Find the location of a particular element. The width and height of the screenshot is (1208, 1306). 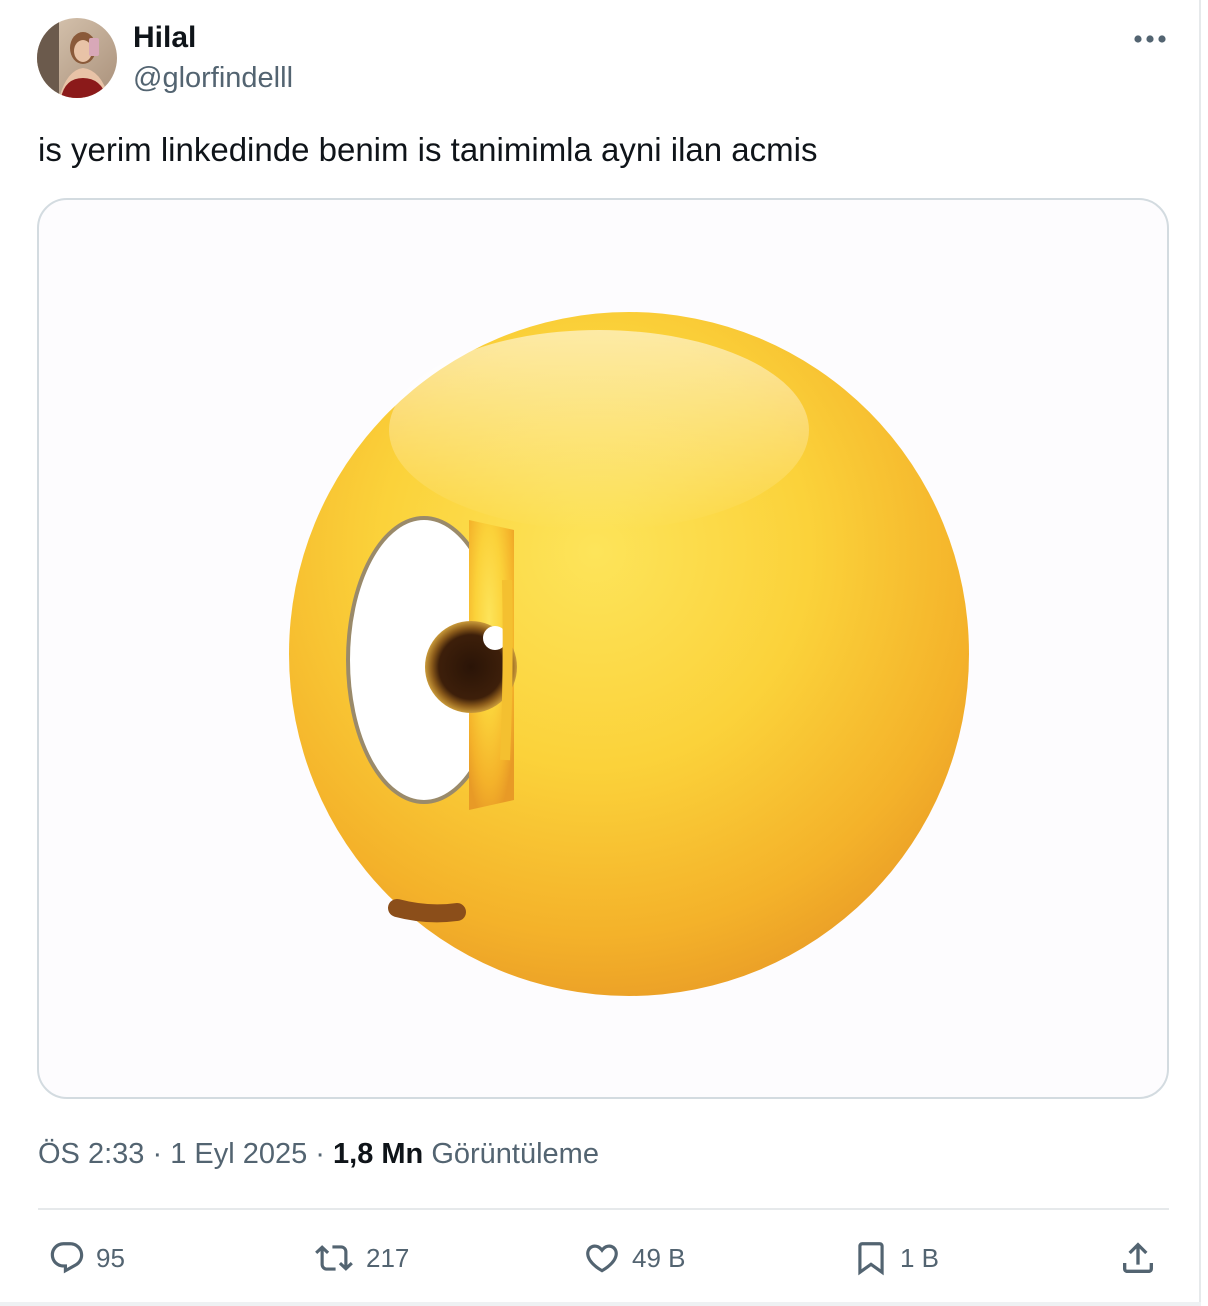

views-label: Görüntüleme is located at coordinates (511, 1154).